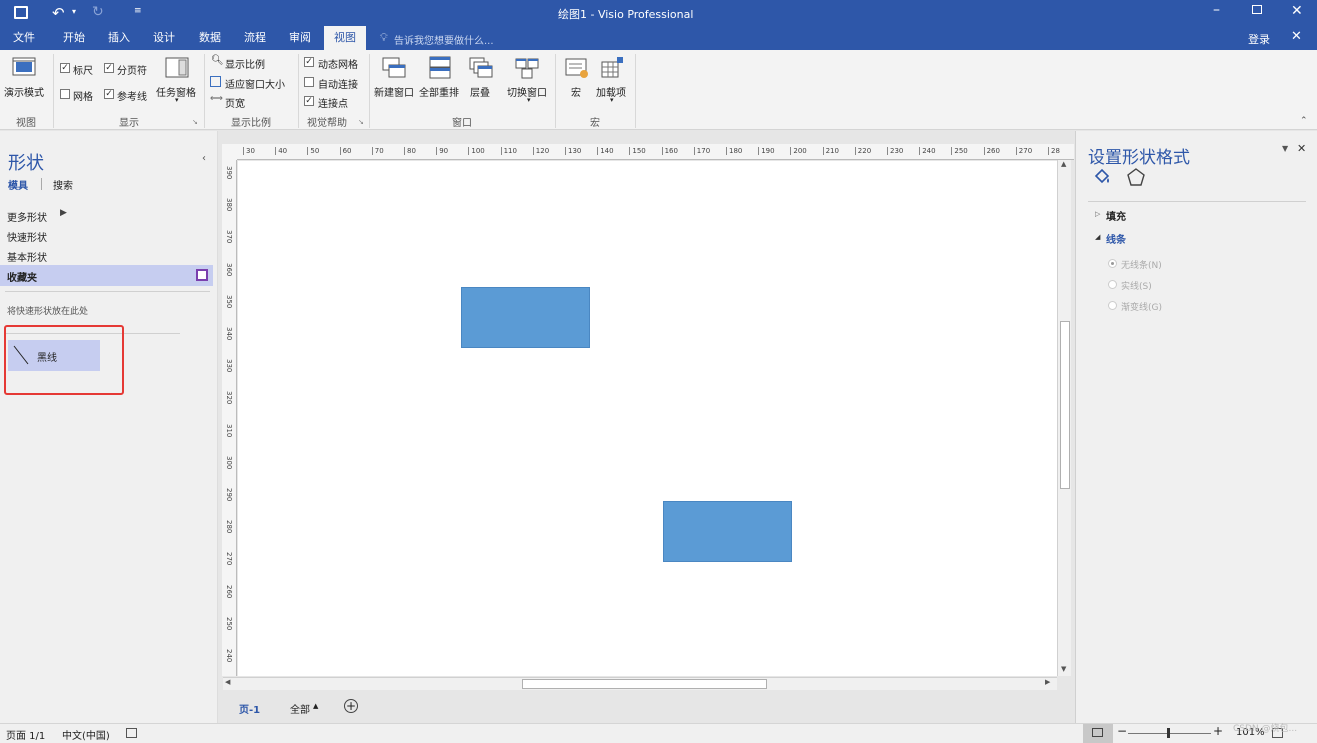 The height and width of the screenshot is (743, 1317). I want to click on vertical-scrollbar: ▲ ▼, so click(1064, 418).